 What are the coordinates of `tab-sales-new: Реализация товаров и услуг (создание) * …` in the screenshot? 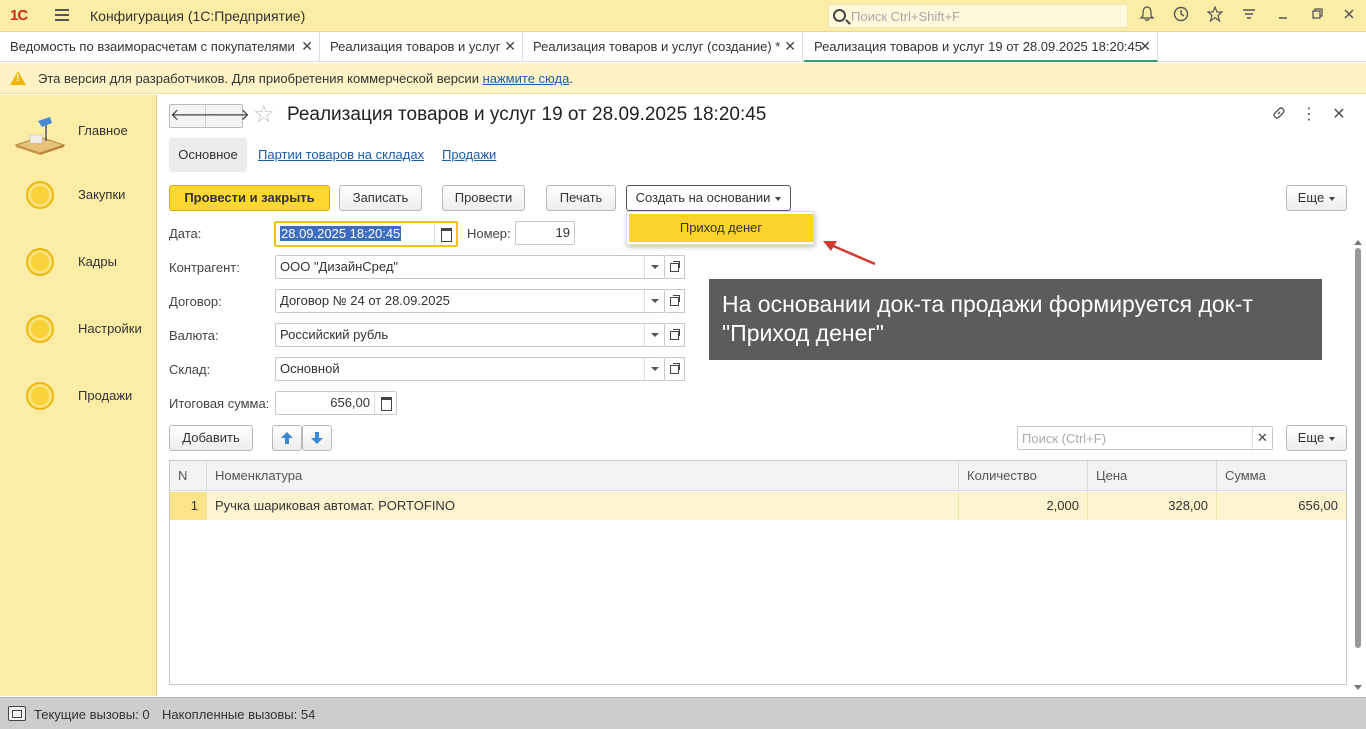 It's located at (663, 47).